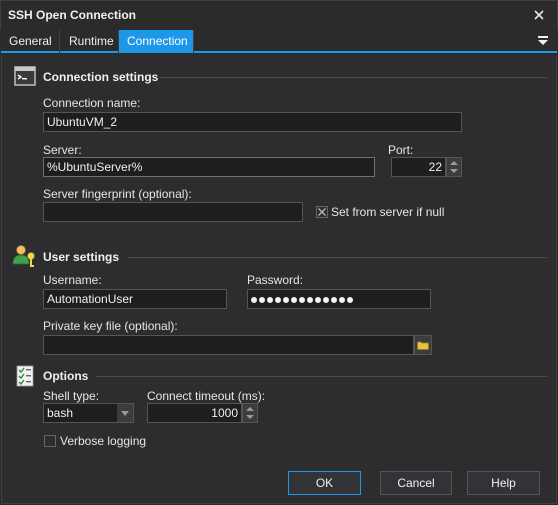 This screenshot has width=558, height=505. I want to click on fingerprint-label: Server fingerprint (optional):, so click(117, 194).